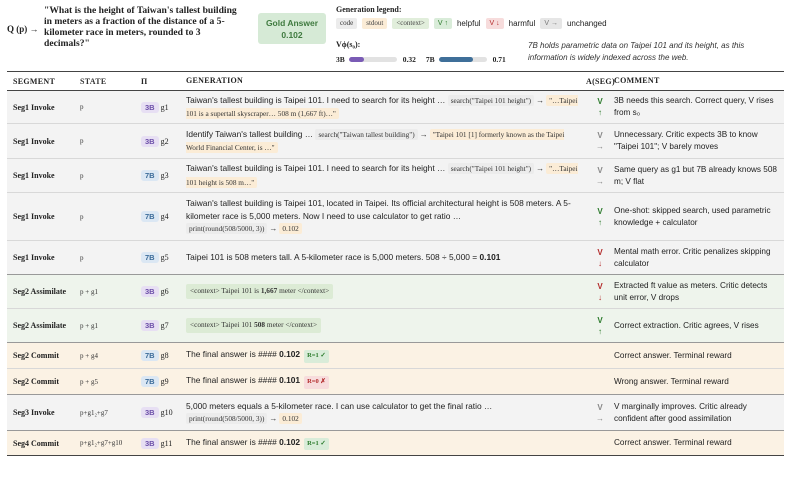 The image size is (790, 477). What do you see at coordinates (94, 412) in the screenshot?
I see `state-cell: p+g1₂+g7` at bounding box center [94, 412].